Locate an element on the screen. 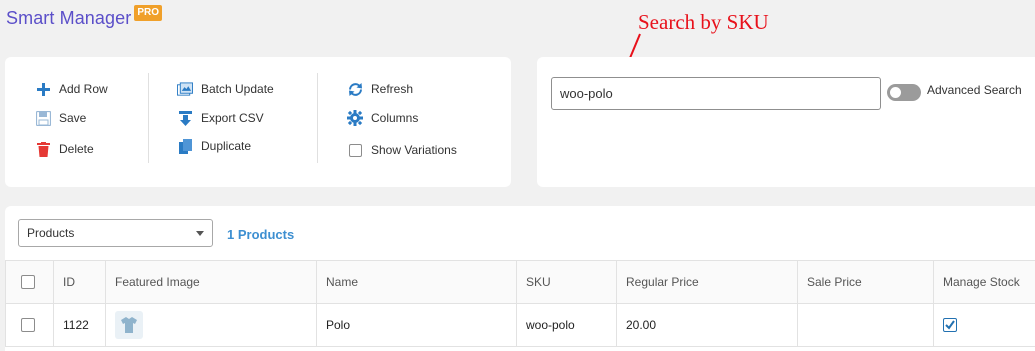 The image size is (1035, 351). column-header-sale-price: Sale Price is located at coordinates (865, 282).